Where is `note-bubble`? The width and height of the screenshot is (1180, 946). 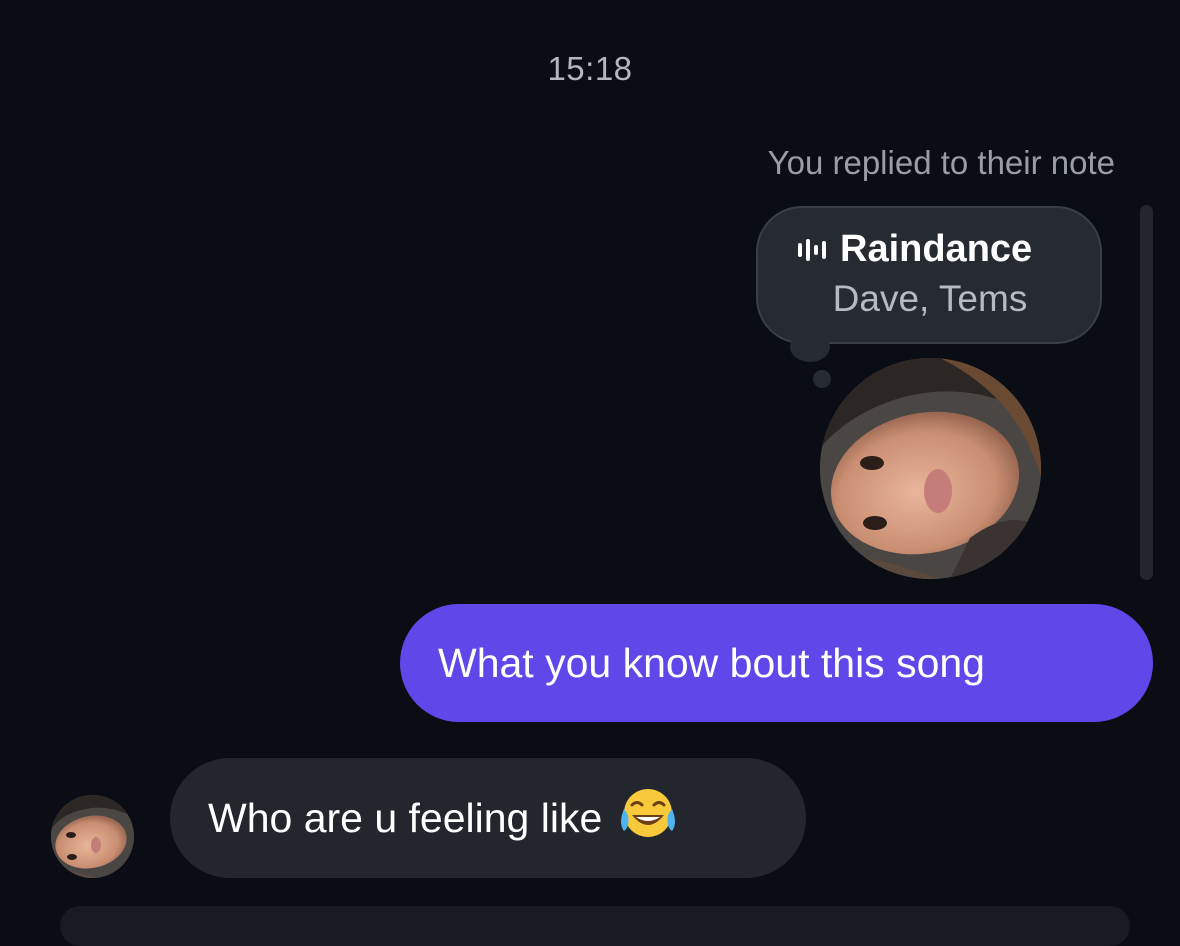
note-bubble is located at coordinates (929, 275).